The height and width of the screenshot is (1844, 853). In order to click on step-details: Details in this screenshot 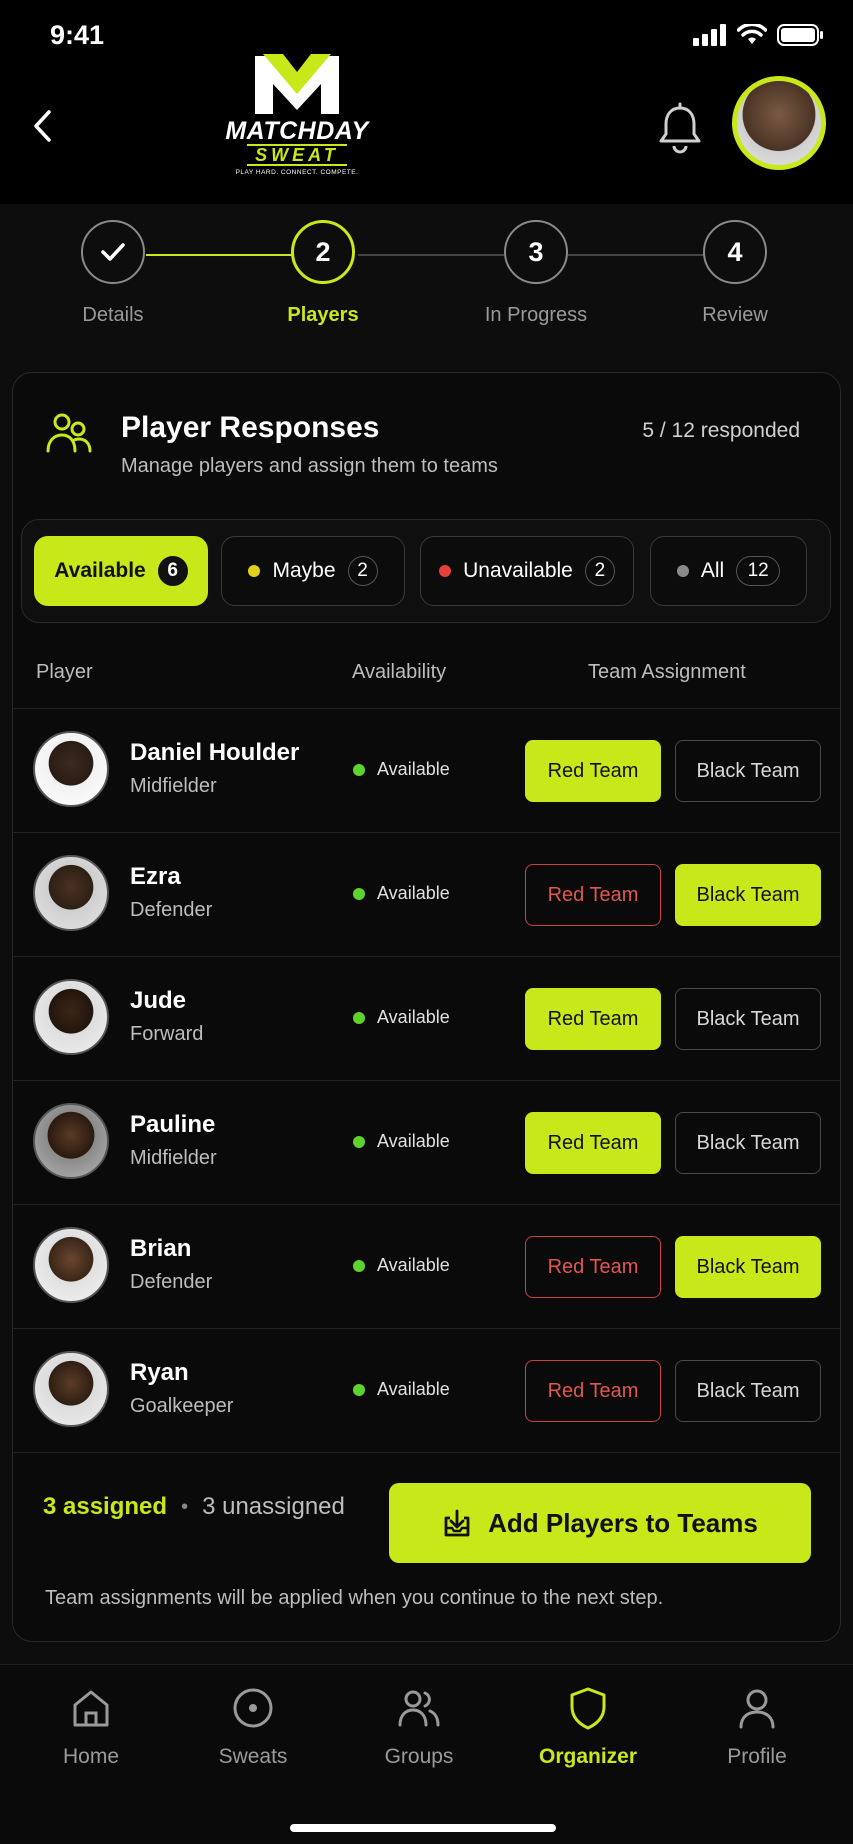, I will do `click(113, 273)`.